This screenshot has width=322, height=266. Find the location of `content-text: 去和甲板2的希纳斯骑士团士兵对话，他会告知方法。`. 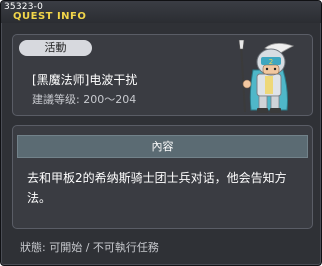

content-text: 去和甲板2的希纳斯骑士团士兵对话，他会告知方法。 is located at coordinates (157, 188).